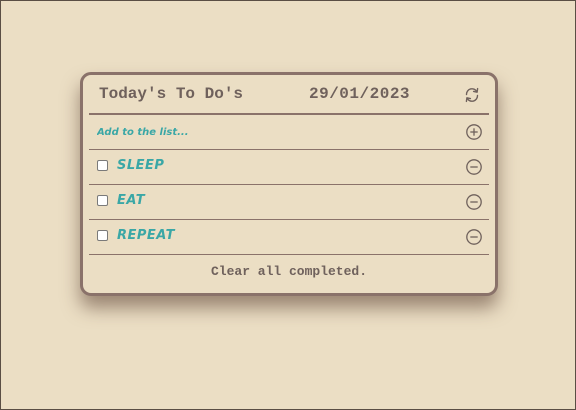 The image size is (576, 410). I want to click on list-item: REPEAT, so click(289, 237).